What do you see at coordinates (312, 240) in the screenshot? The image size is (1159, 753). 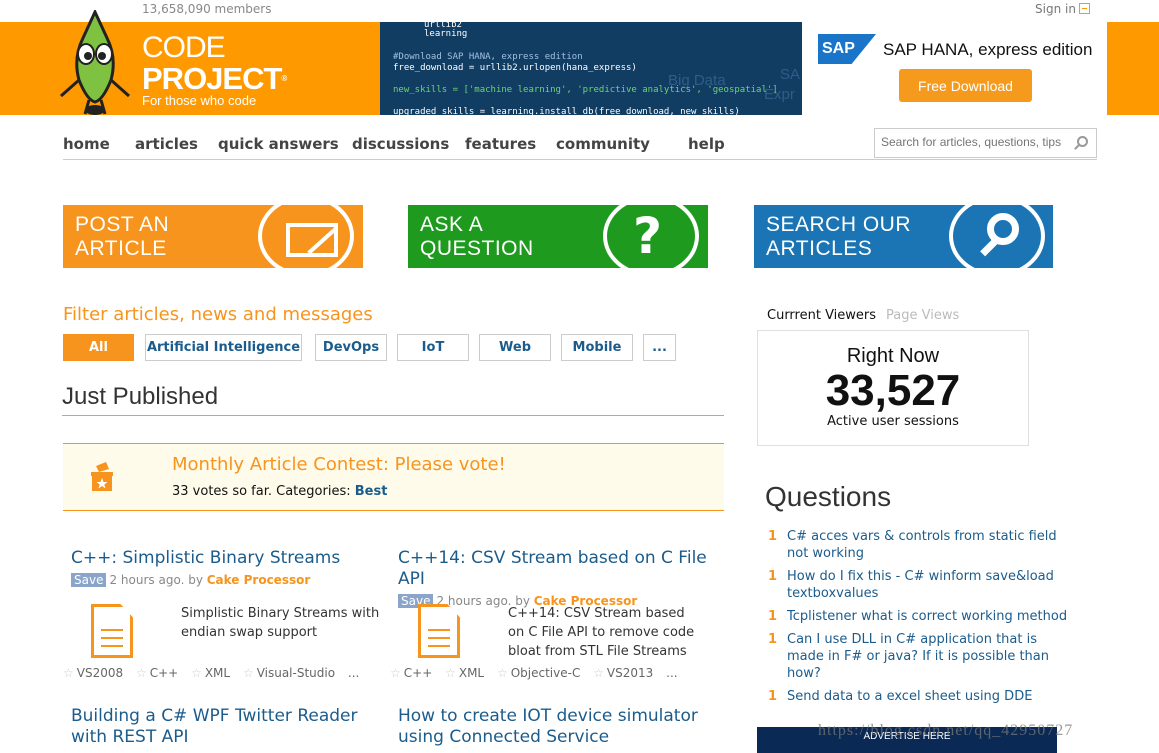 I see `edit-icon` at bounding box center [312, 240].